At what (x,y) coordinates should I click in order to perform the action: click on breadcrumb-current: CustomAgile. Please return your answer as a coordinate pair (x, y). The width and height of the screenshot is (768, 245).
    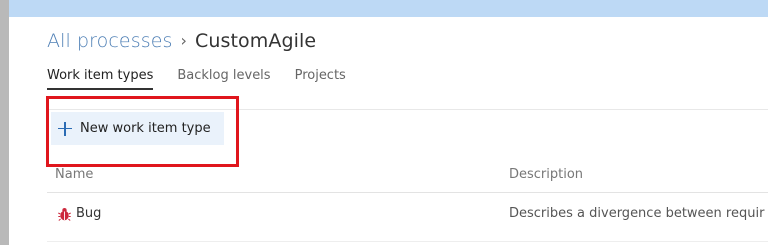
    Looking at the image, I should click on (256, 41).